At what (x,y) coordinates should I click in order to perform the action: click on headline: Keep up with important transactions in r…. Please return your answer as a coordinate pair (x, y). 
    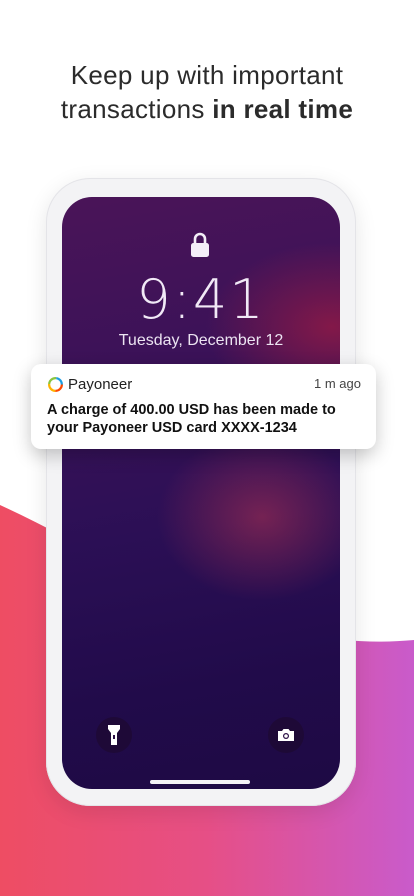
    Looking at the image, I should click on (207, 92).